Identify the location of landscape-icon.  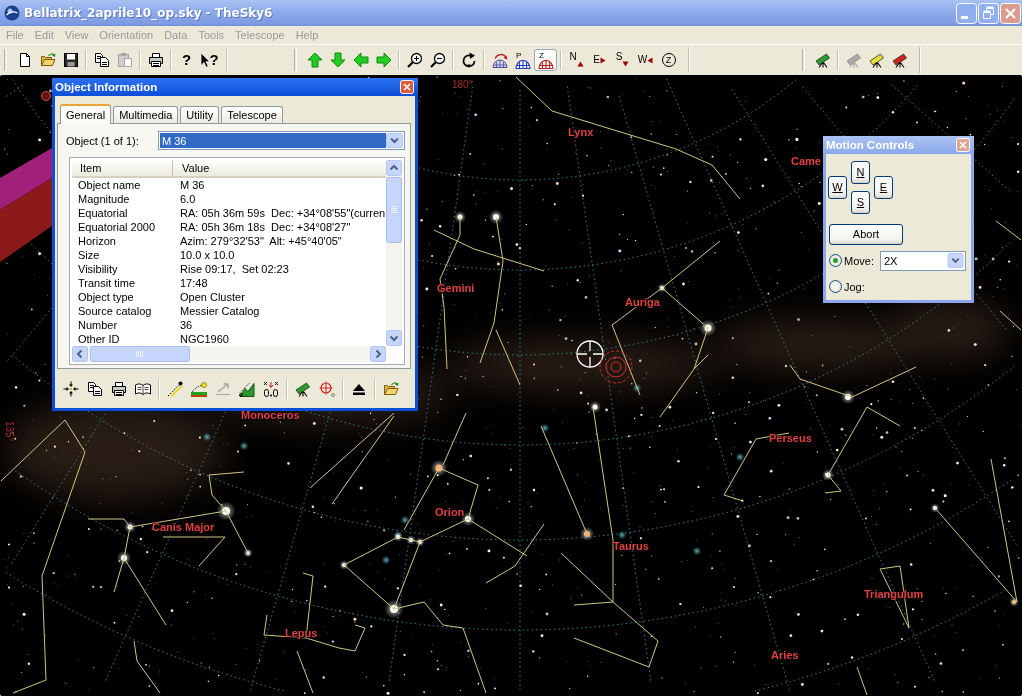
(198, 389).